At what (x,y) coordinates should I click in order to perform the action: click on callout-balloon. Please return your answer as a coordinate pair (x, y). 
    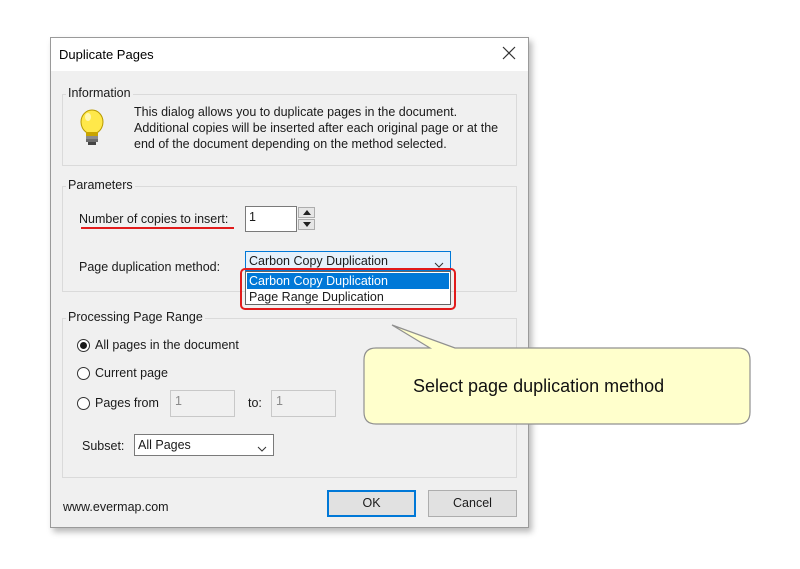
    Looking at the image, I should click on (557, 374).